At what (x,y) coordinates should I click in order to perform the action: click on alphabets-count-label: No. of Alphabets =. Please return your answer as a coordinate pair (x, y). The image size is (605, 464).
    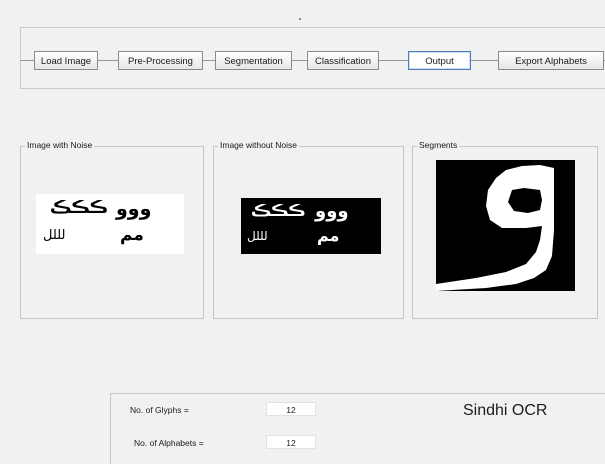
    Looking at the image, I should click on (169, 443).